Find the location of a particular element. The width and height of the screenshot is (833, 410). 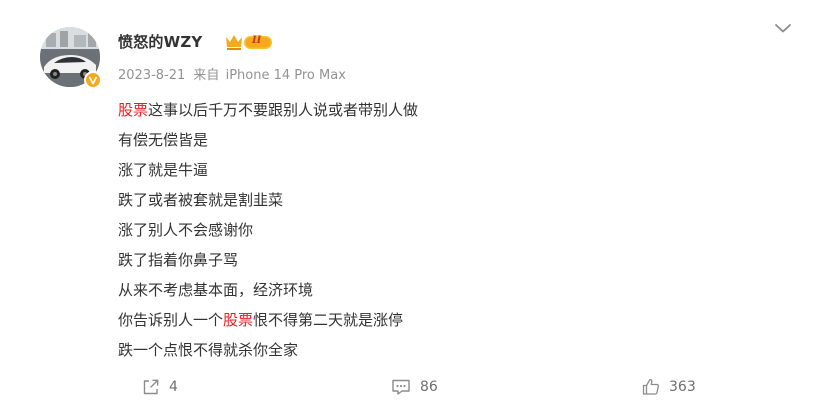

post-text-line: 跌了或者被套就是割韭菜 is located at coordinates (438, 200).